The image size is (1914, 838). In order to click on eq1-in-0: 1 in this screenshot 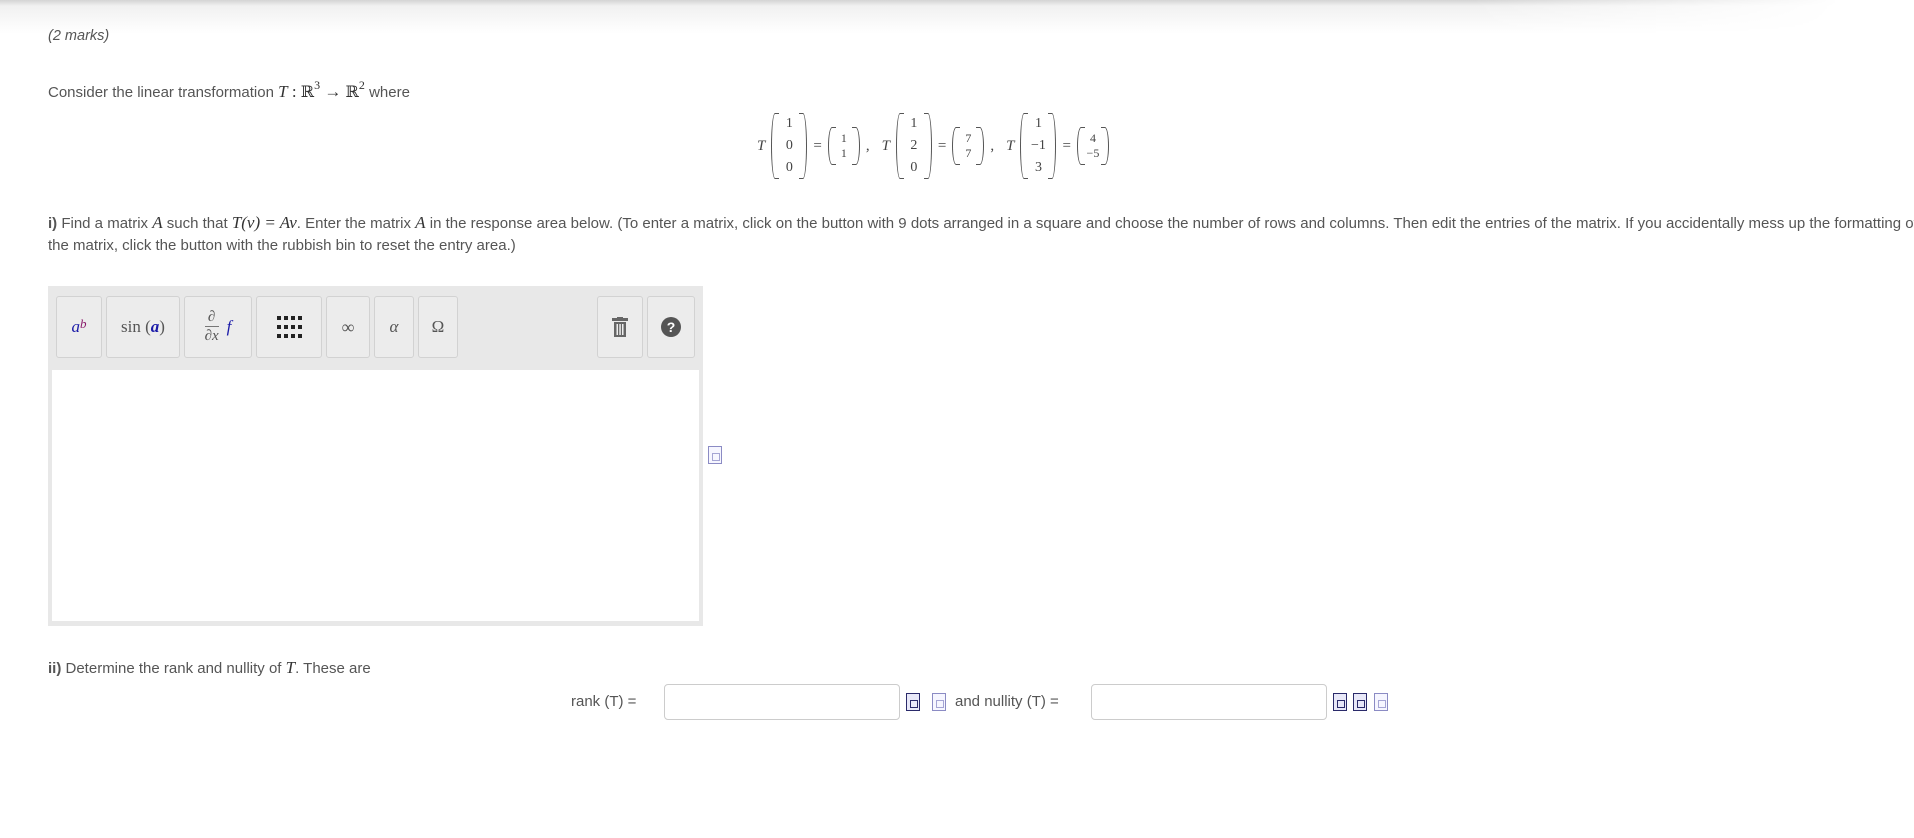, I will do `click(789, 123)`.